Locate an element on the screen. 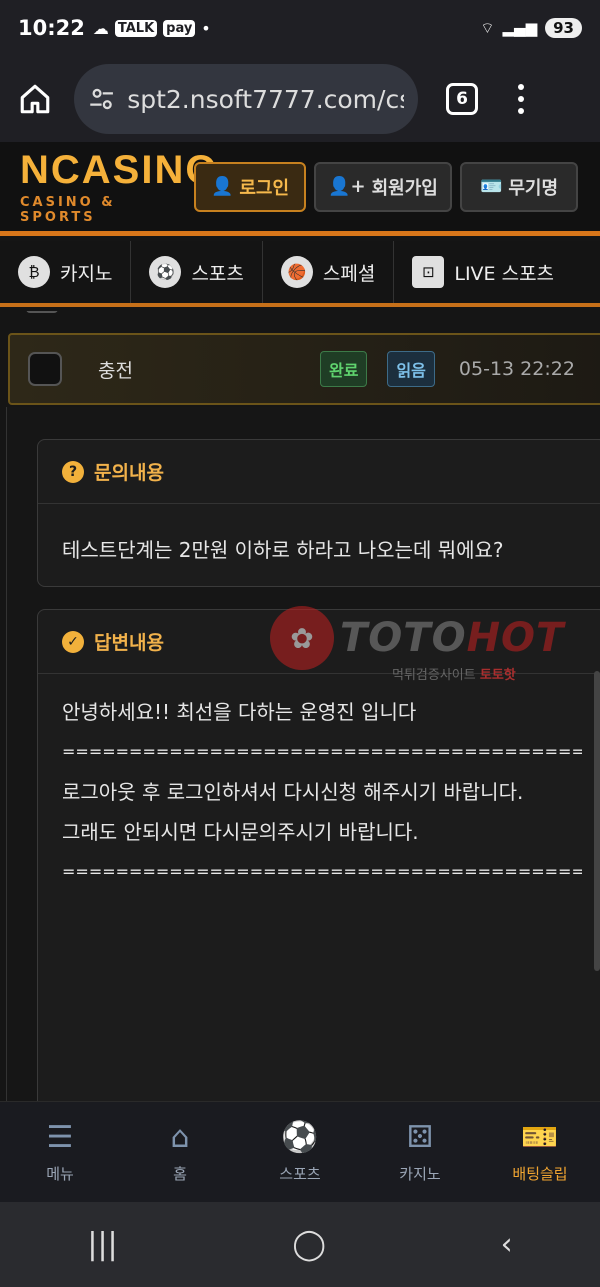 The image size is (600, 1287). casino-chip-icon: ₿ is located at coordinates (34, 272).